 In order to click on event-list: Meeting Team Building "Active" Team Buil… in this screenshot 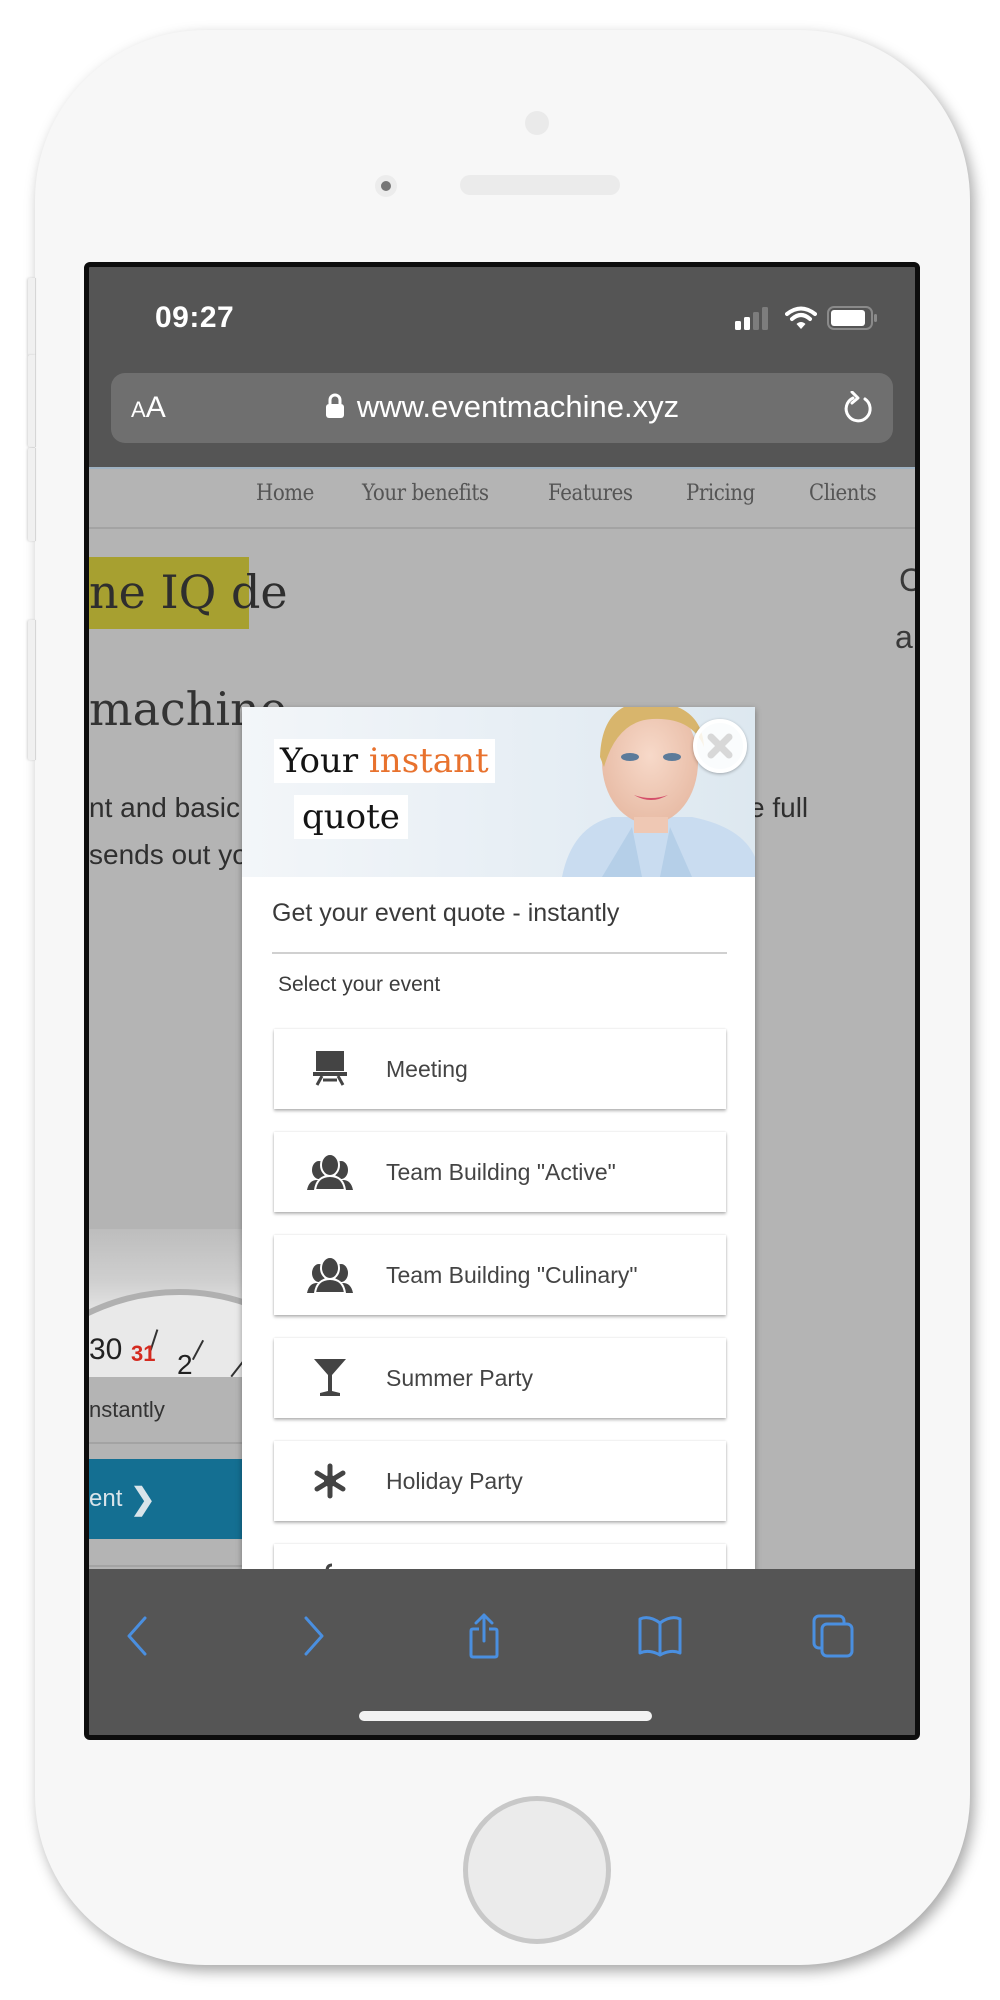, I will do `click(500, 1299)`.